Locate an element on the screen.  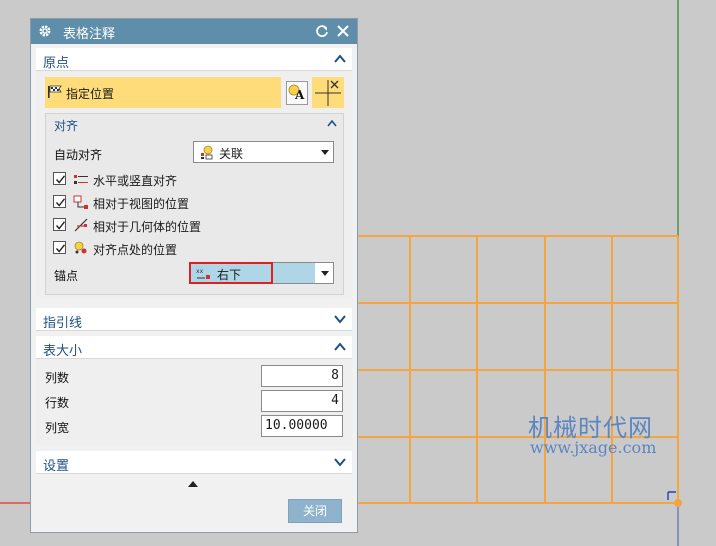
option-label: 对齐点处的位置 is located at coordinates (135, 250).